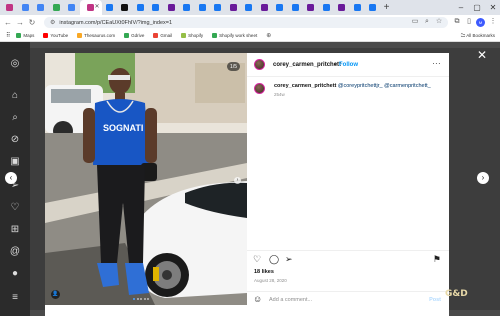 Image resolution: width=500 pixels, height=316 pixels. Describe the element at coordinates (90, 7) in the screenshot. I see `browser-tab: ✕` at that location.